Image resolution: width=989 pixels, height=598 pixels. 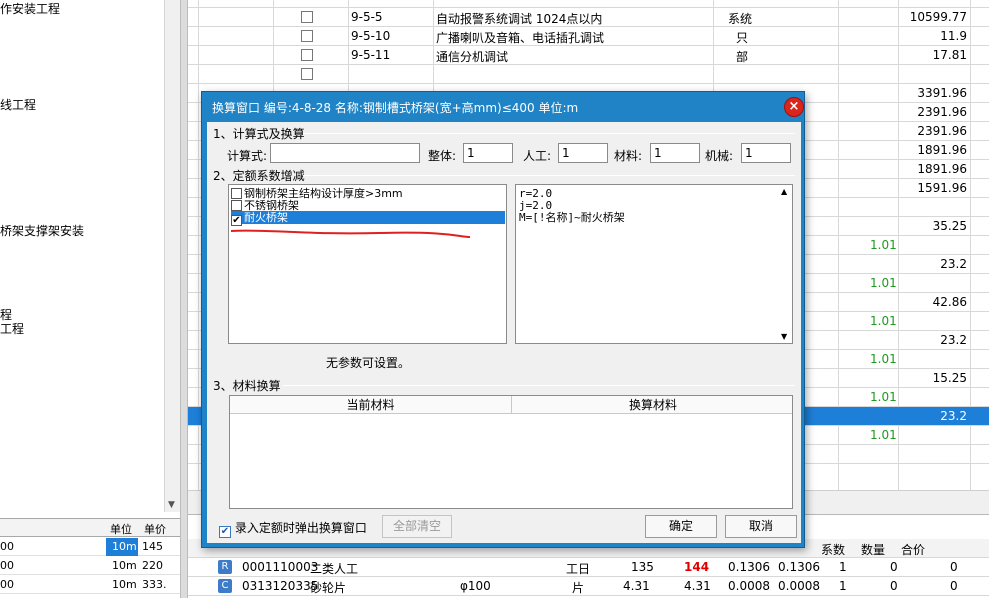 What do you see at coordinates (642, 567) in the screenshot?
I see `row-price: 135` at bounding box center [642, 567].